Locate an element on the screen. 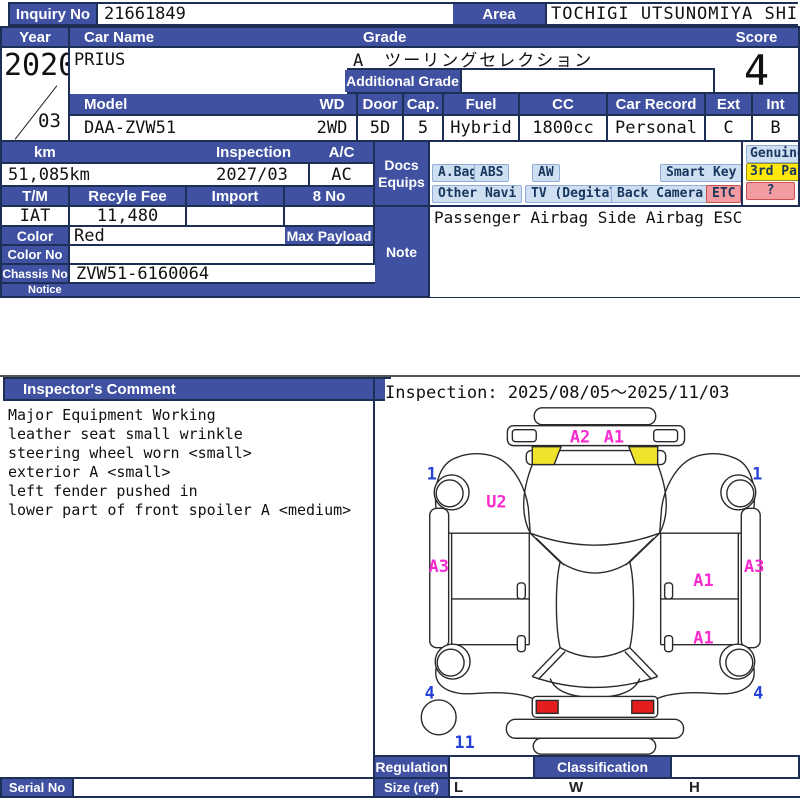 The height and width of the screenshot is (800, 800). additional-grade-value is located at coordinates (587, 81).